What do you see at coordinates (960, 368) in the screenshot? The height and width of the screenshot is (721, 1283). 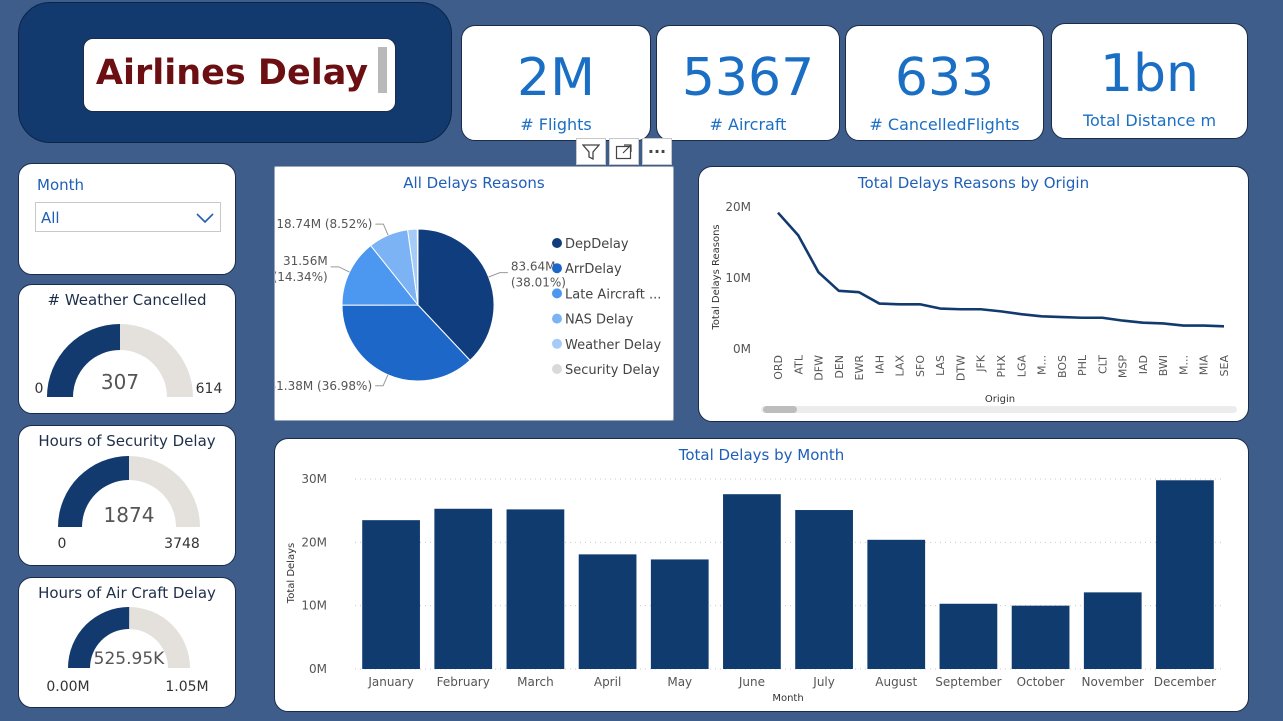 I see `x-tick-label: DTW` at bounding box center [960, 368].